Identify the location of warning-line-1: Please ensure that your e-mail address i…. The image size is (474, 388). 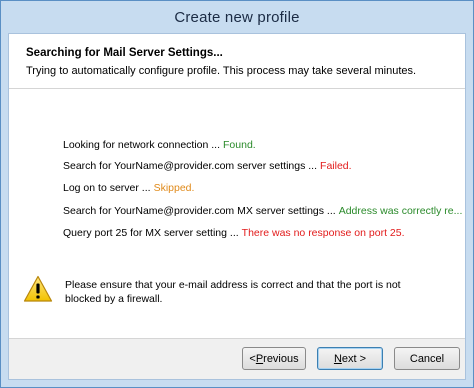
(233, 285).